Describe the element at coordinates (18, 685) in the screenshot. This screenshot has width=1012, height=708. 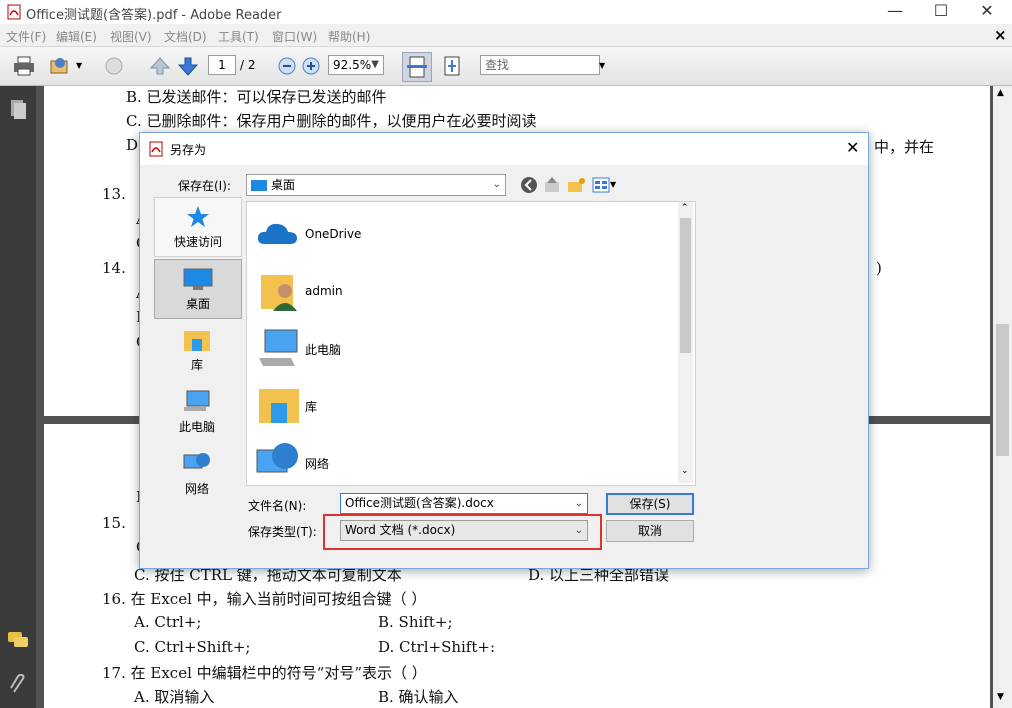
I see `attachment-icon` at that location.